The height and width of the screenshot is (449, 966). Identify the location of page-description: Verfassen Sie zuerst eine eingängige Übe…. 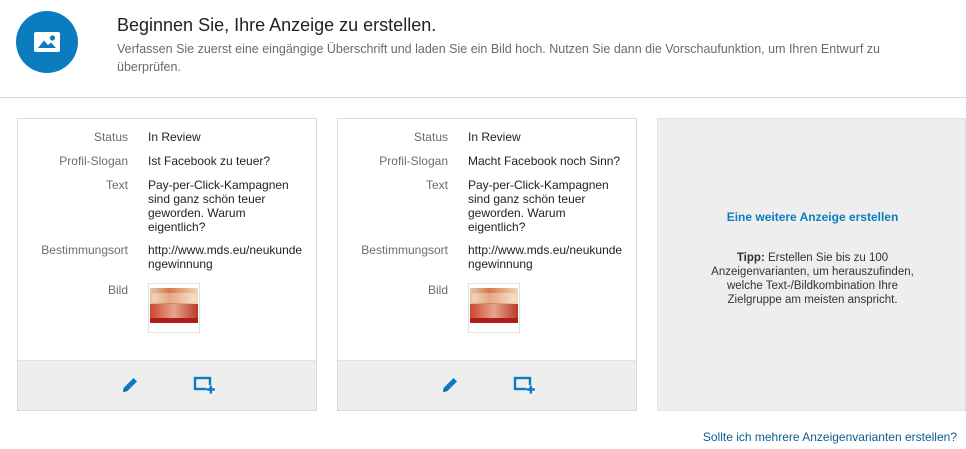
(498, 58).